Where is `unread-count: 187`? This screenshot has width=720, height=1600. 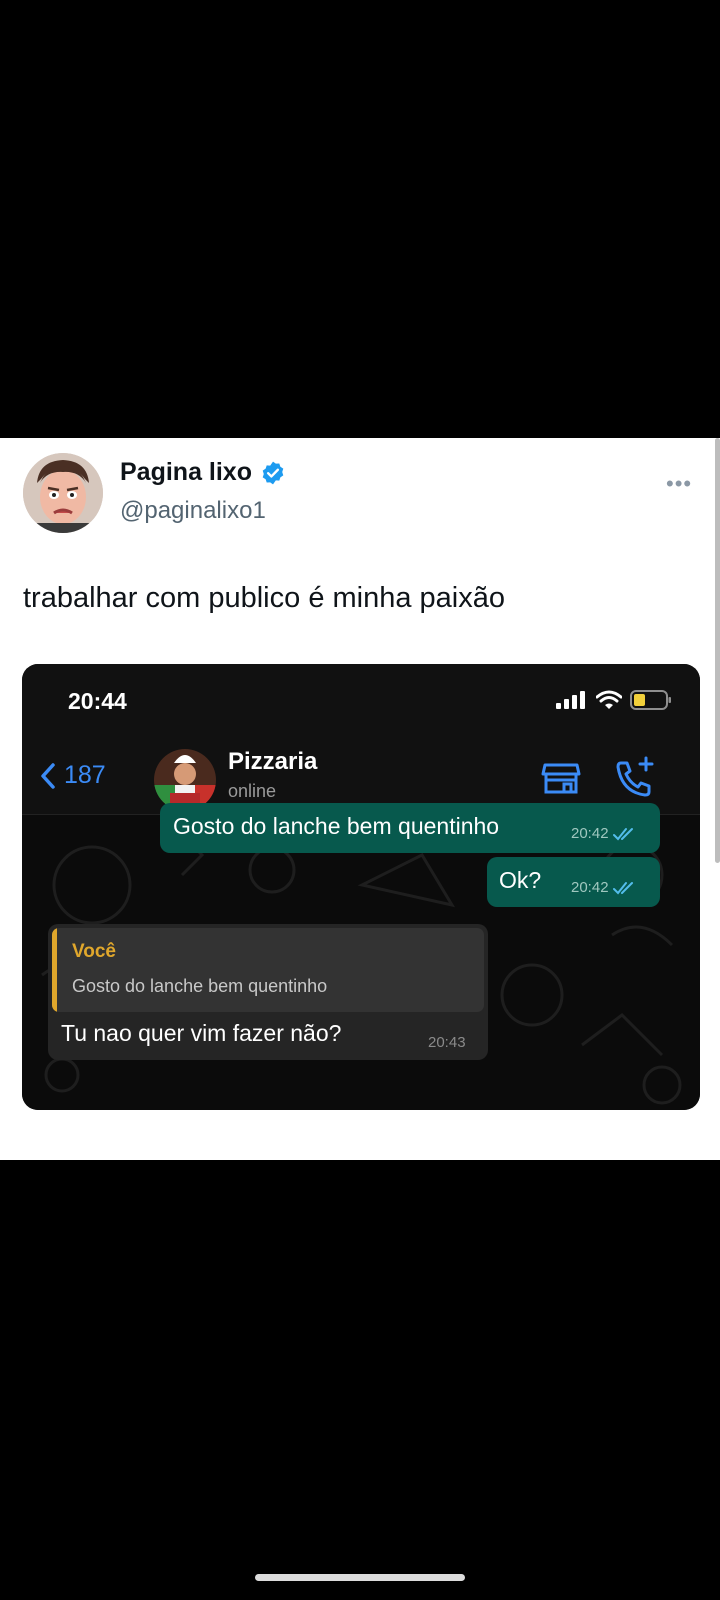
unread-count: 187 is located at coordinates (85, 775).